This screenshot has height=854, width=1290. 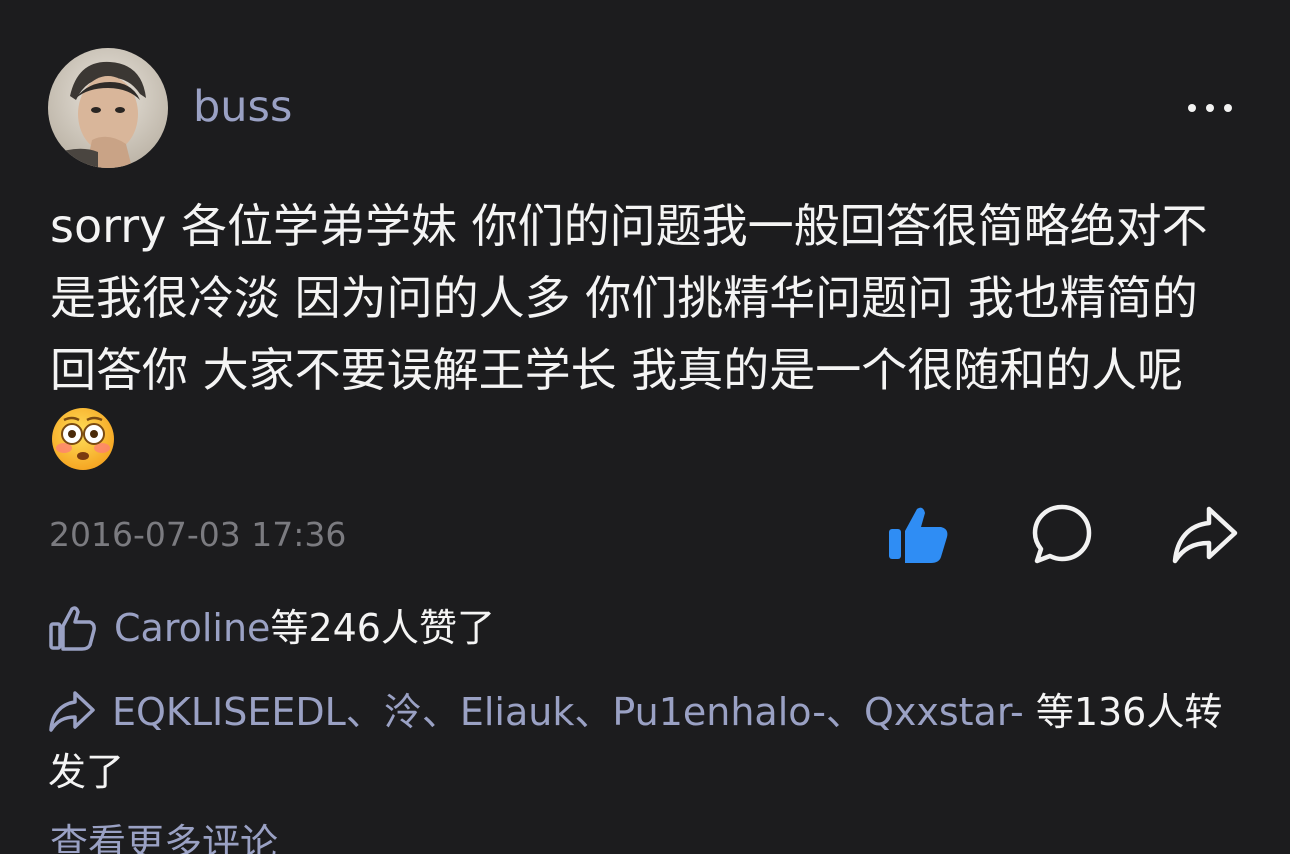 What do you see at coordinates (242, 107) in the screenshot?
I see `username: buss` at bounding box center [242, 107].